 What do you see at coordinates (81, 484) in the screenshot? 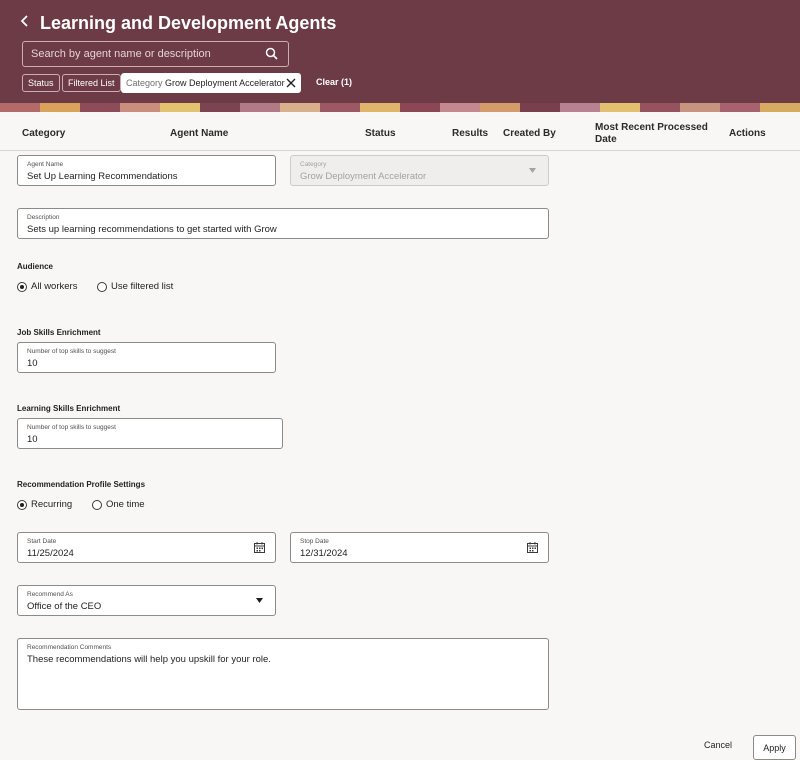
I see `profile-settings-label: Recommendation Profile Settings` at bounding box center [81, 484].